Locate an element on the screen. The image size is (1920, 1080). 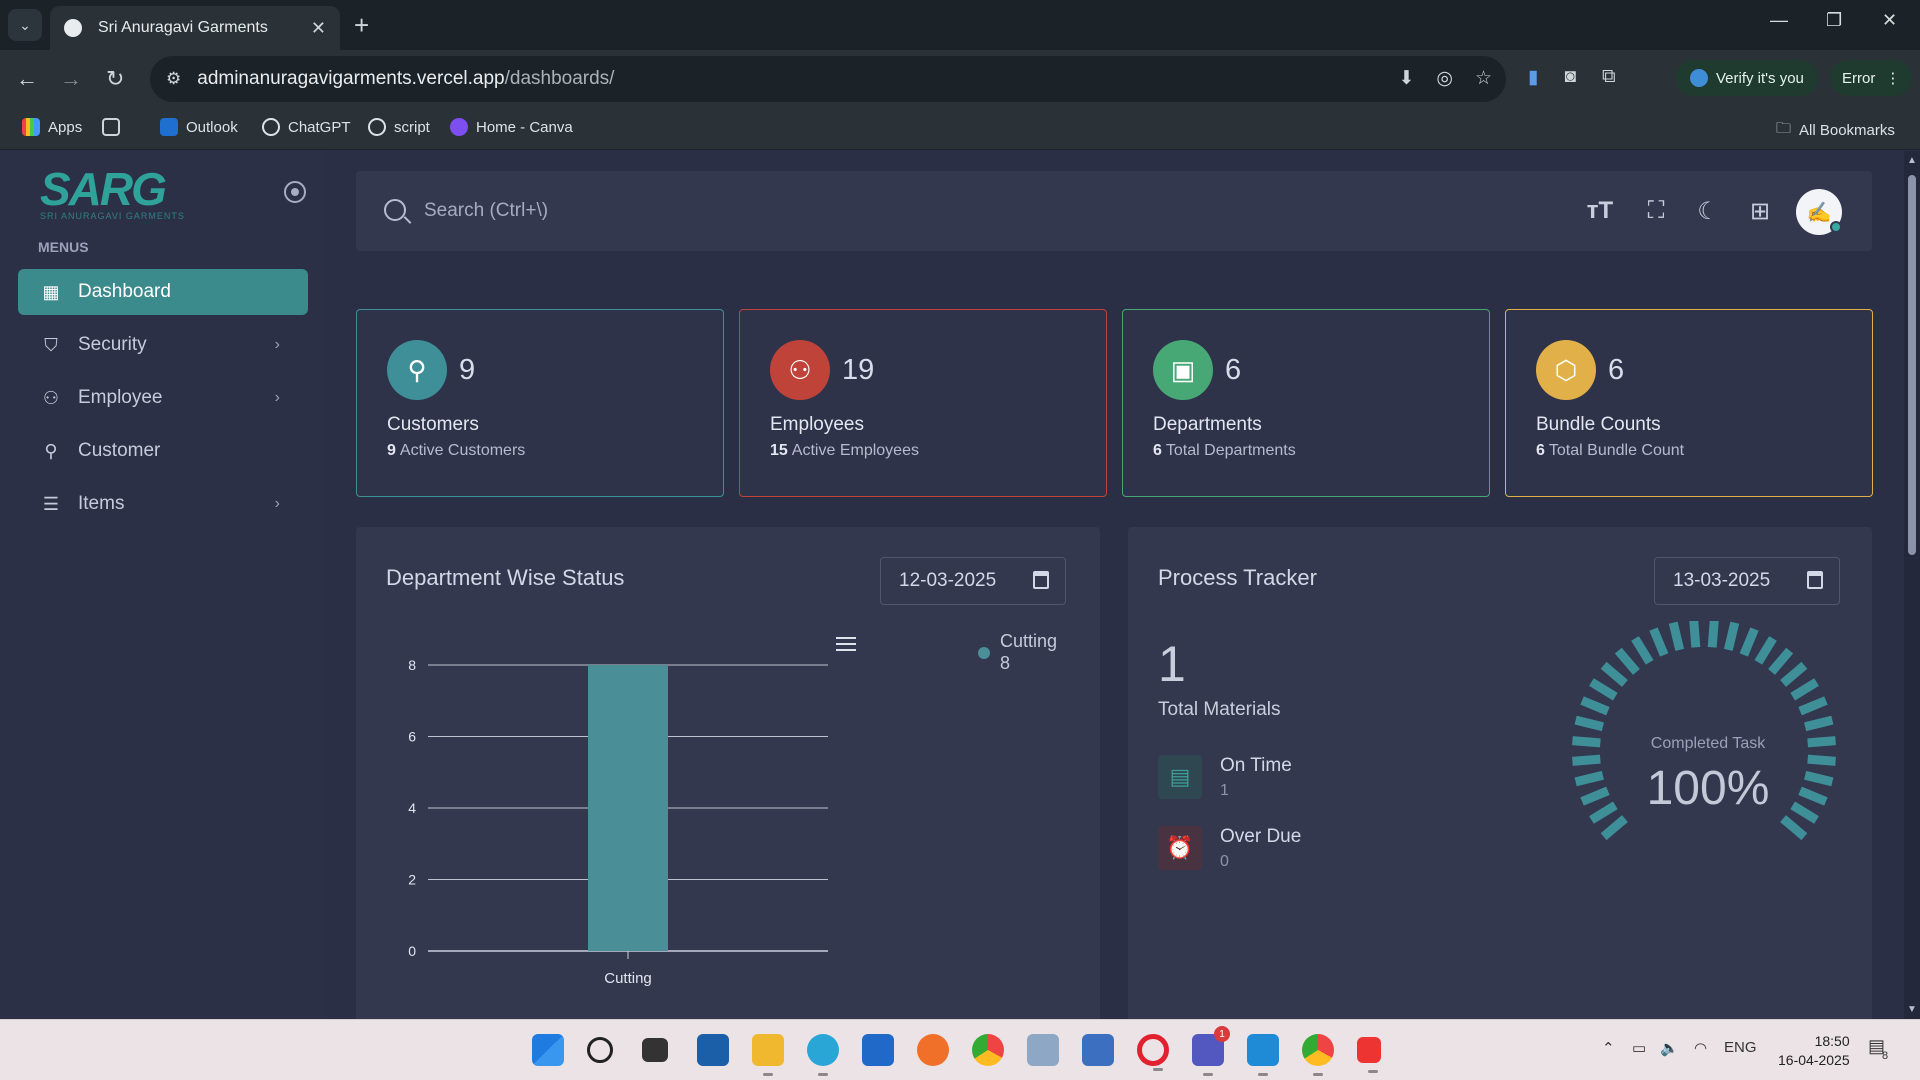
y-tick-label: 4 is located at coordinates (412, 808).